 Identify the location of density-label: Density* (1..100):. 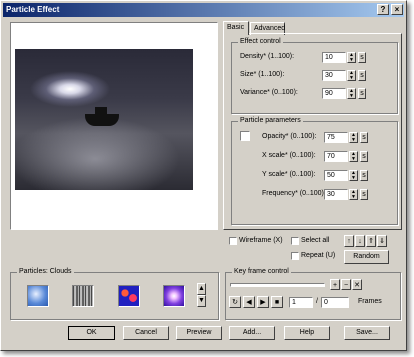
(267, 56).